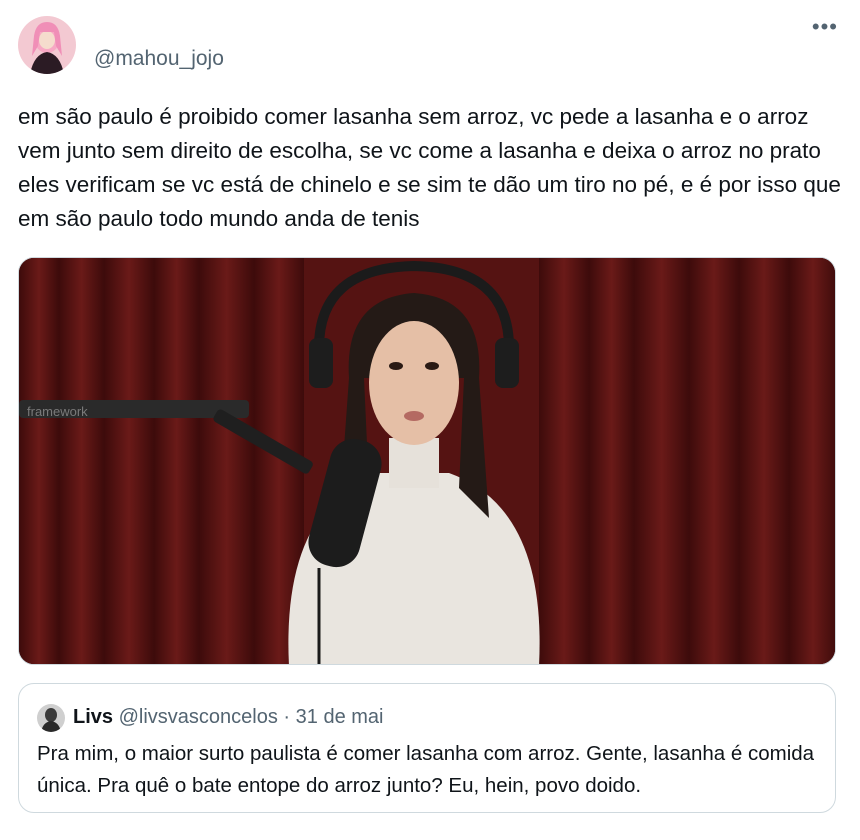 The height and width of the screenshot is (840, 860). What do you see at coordinates (57, 411) in the screenshot?
I see `media-watermark: framework` at bounding box center [57, 411].